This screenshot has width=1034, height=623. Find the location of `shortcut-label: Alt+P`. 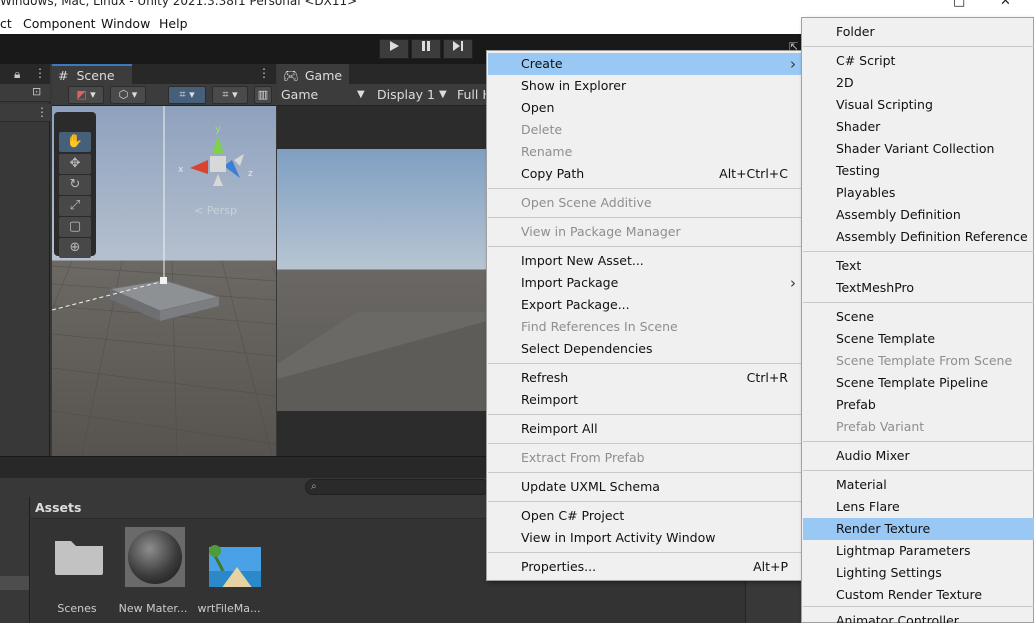

shortcut-label: Alt+P is located at coordinates (770, 566).